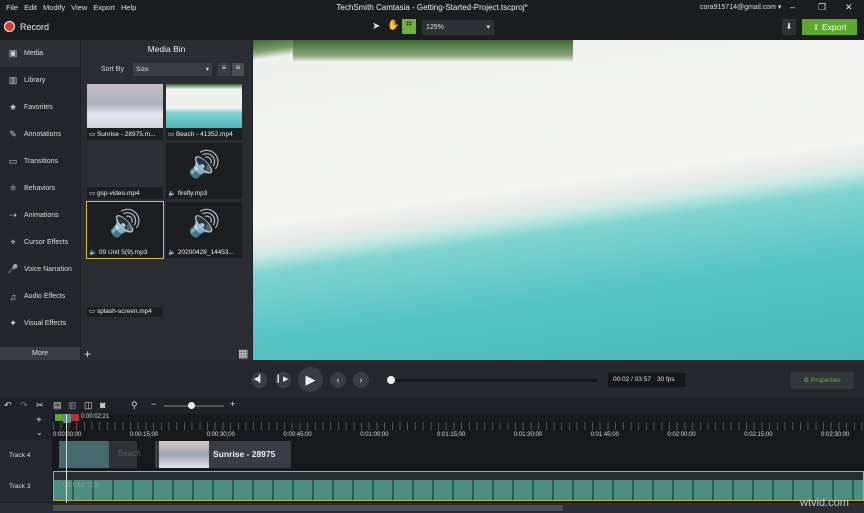  Describe the element at coordinates (72, 405) in the screenshot. I see `paste-icon: ▥` at that location.